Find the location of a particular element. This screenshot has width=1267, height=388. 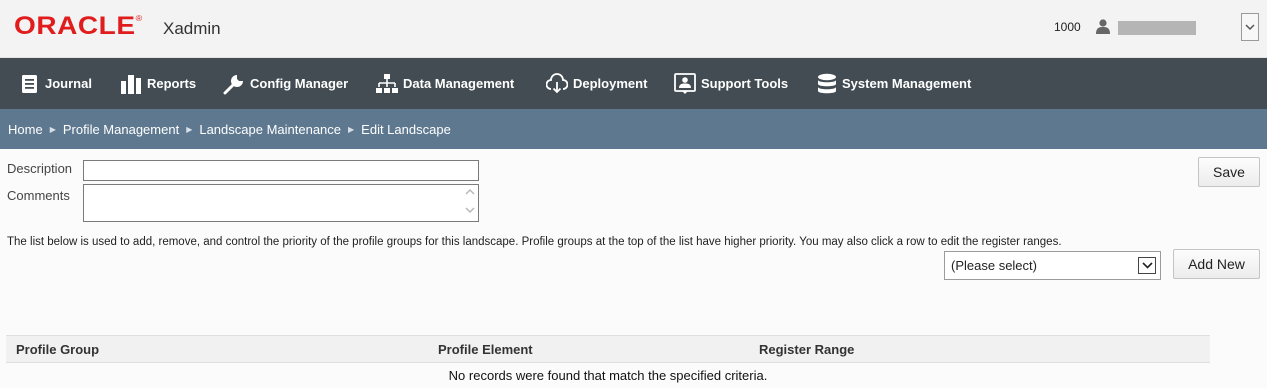

column-header-profile-group: Profile Group is located at coordinates (57, 349).